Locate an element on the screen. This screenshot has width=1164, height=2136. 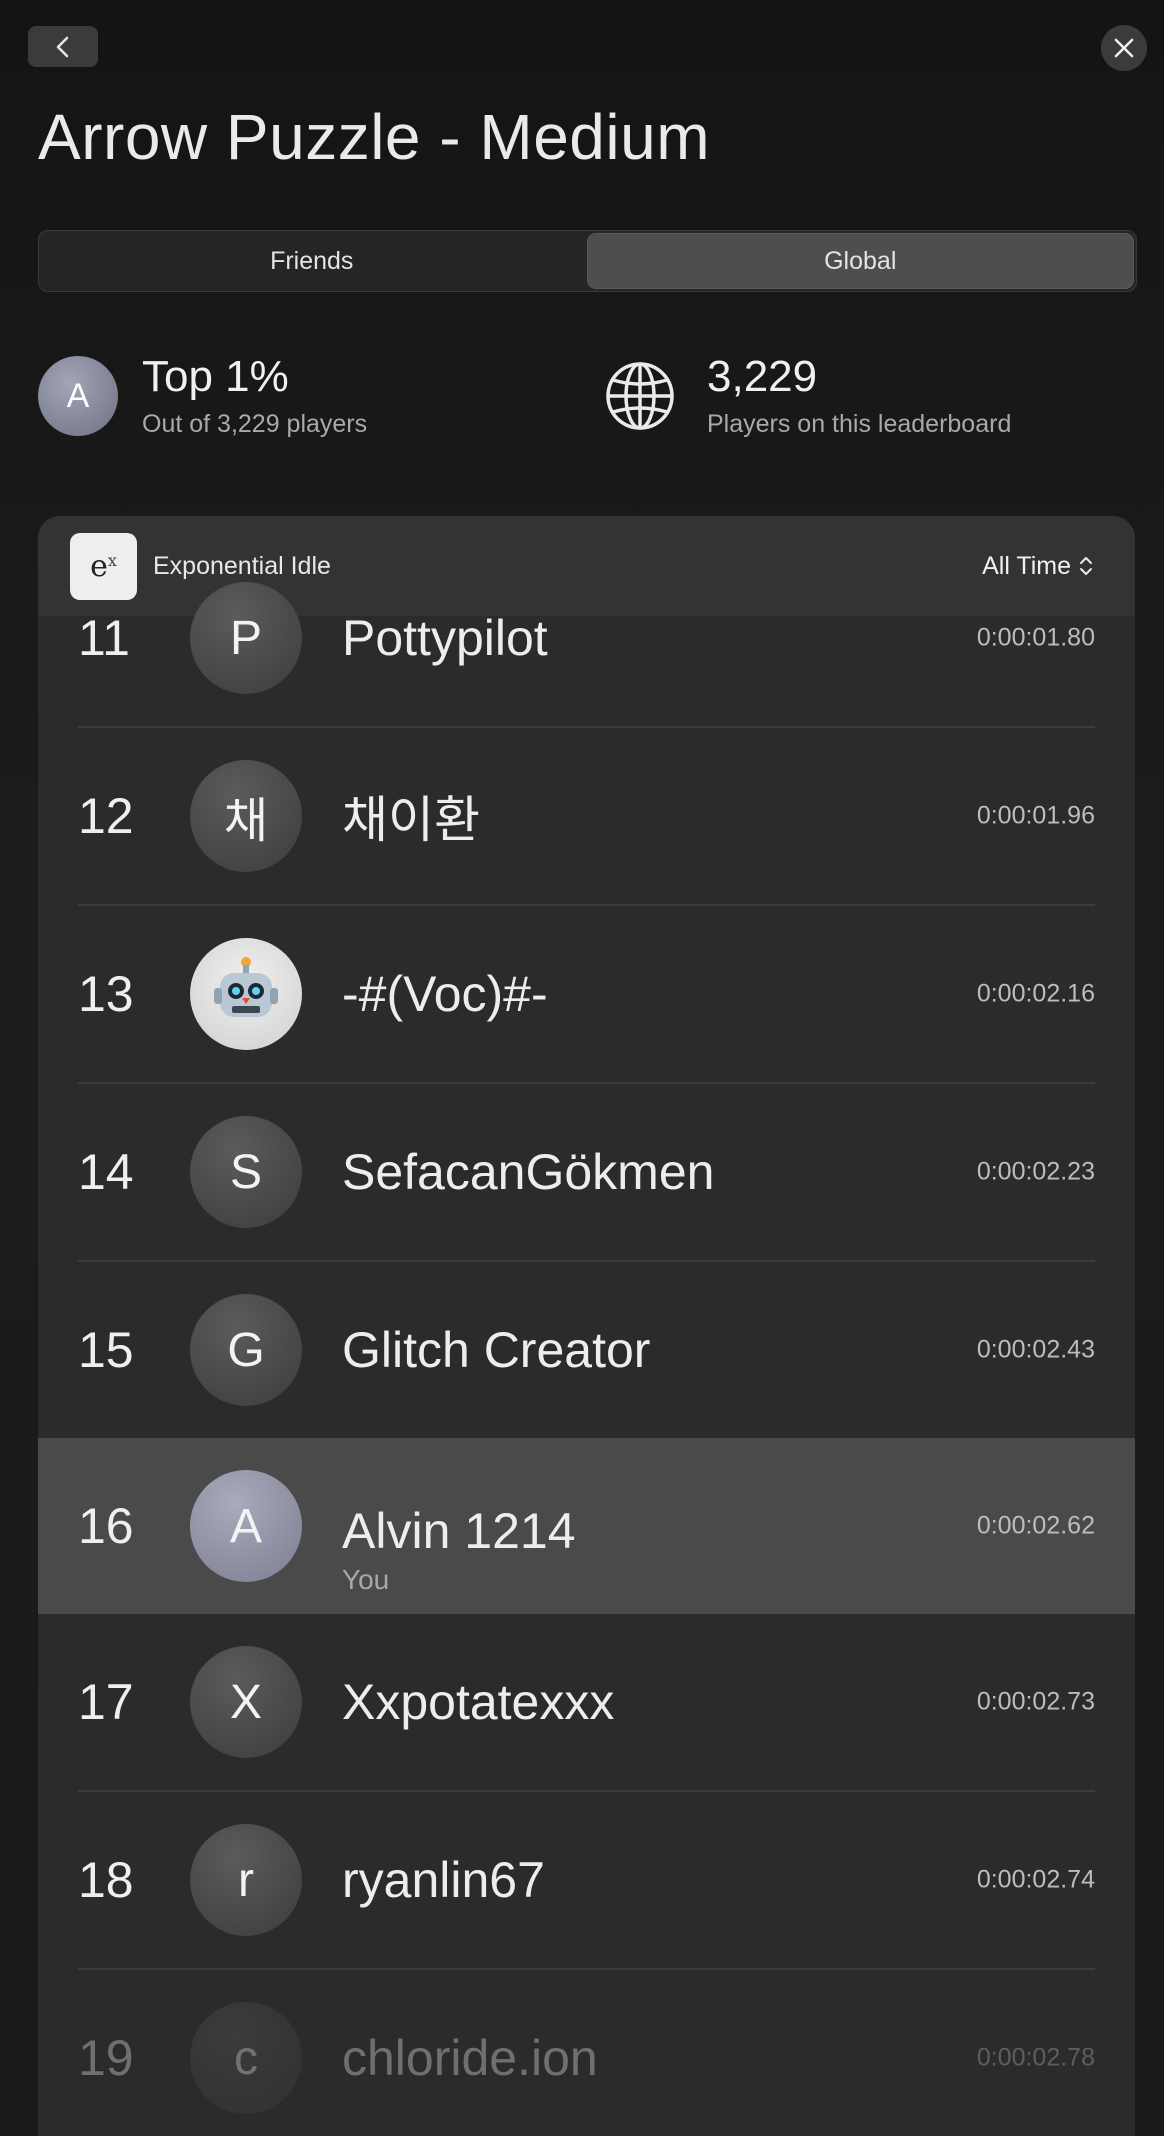
player-time: 0:00:02.23 is located at coordinates (1035, 1171).